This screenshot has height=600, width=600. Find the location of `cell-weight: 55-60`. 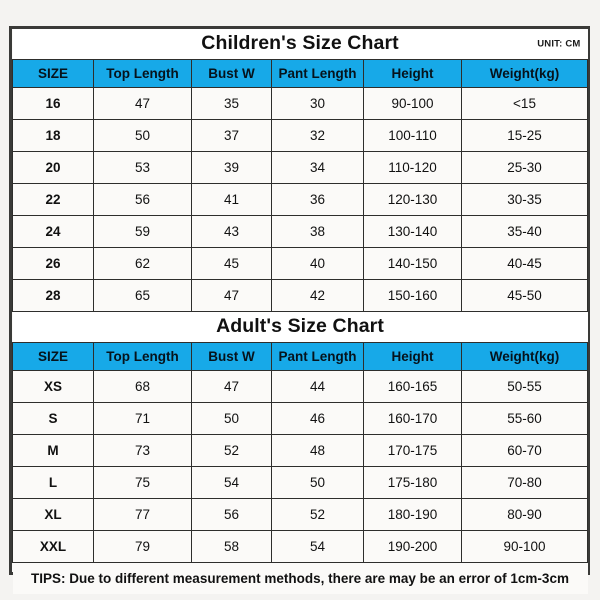

cell-weight: 55-60 is located at coordinates (524, 418).